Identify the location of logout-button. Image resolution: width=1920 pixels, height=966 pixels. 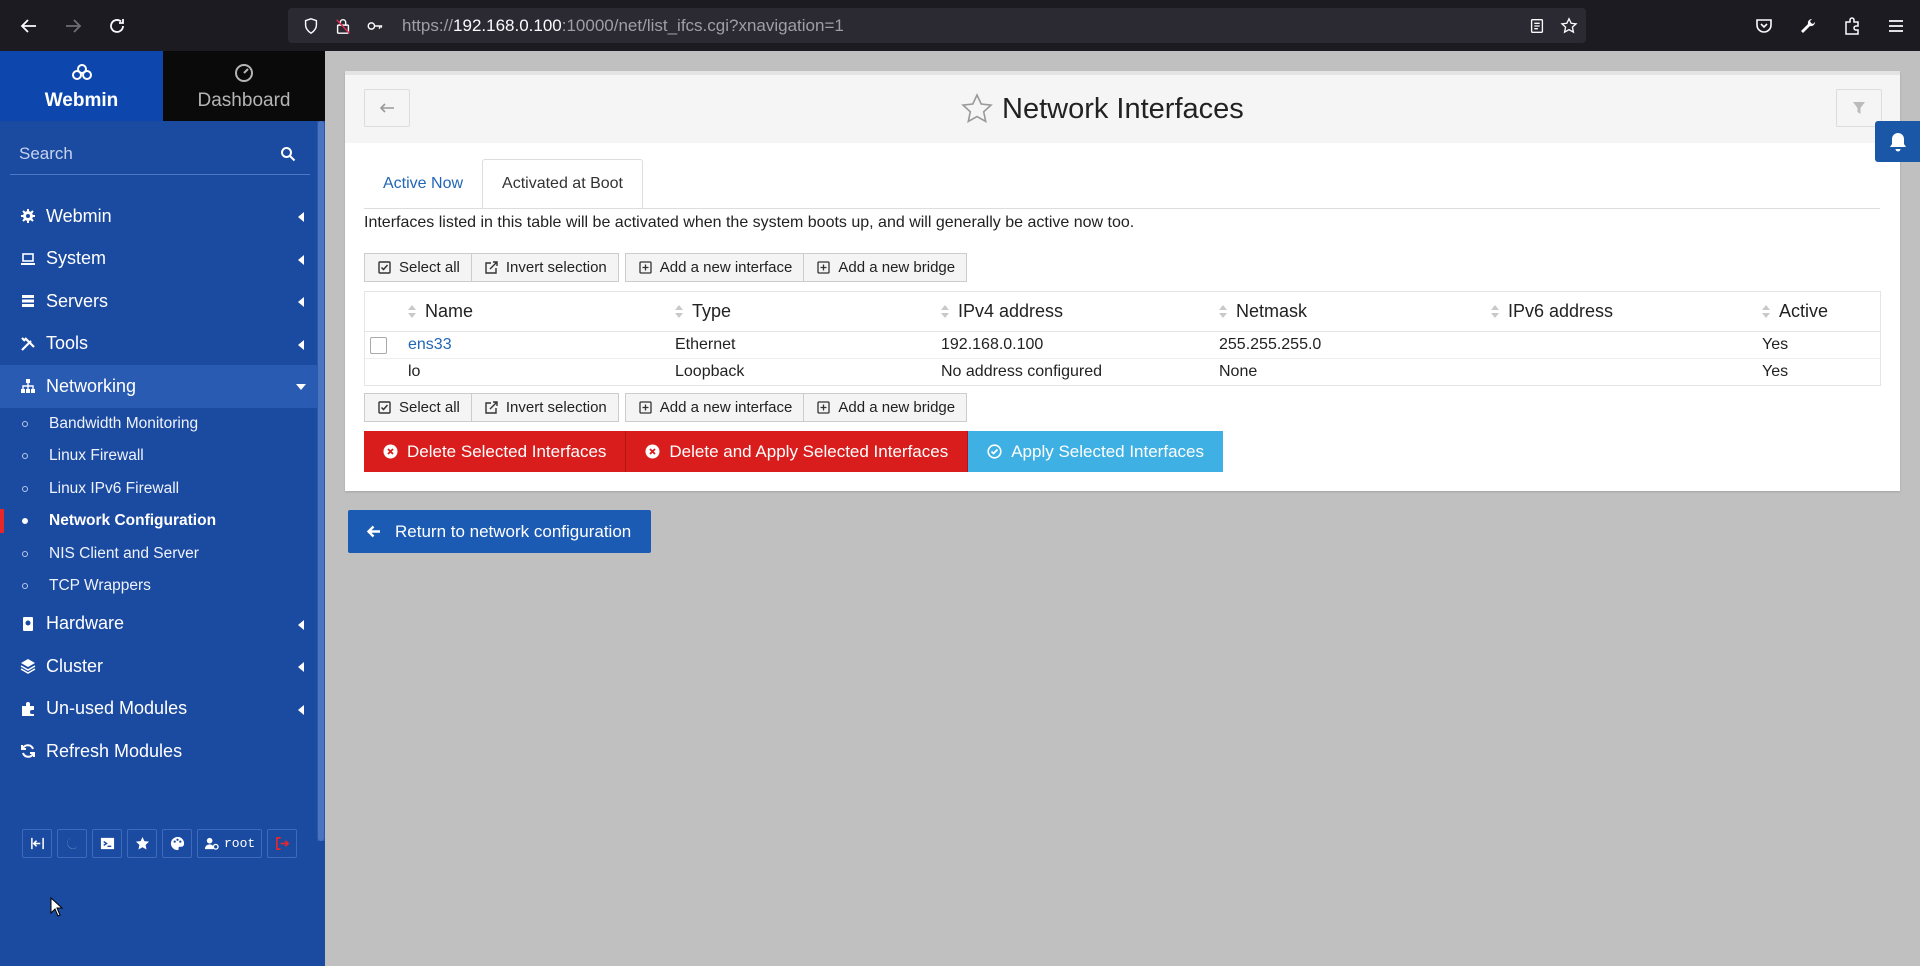
(282, 843).